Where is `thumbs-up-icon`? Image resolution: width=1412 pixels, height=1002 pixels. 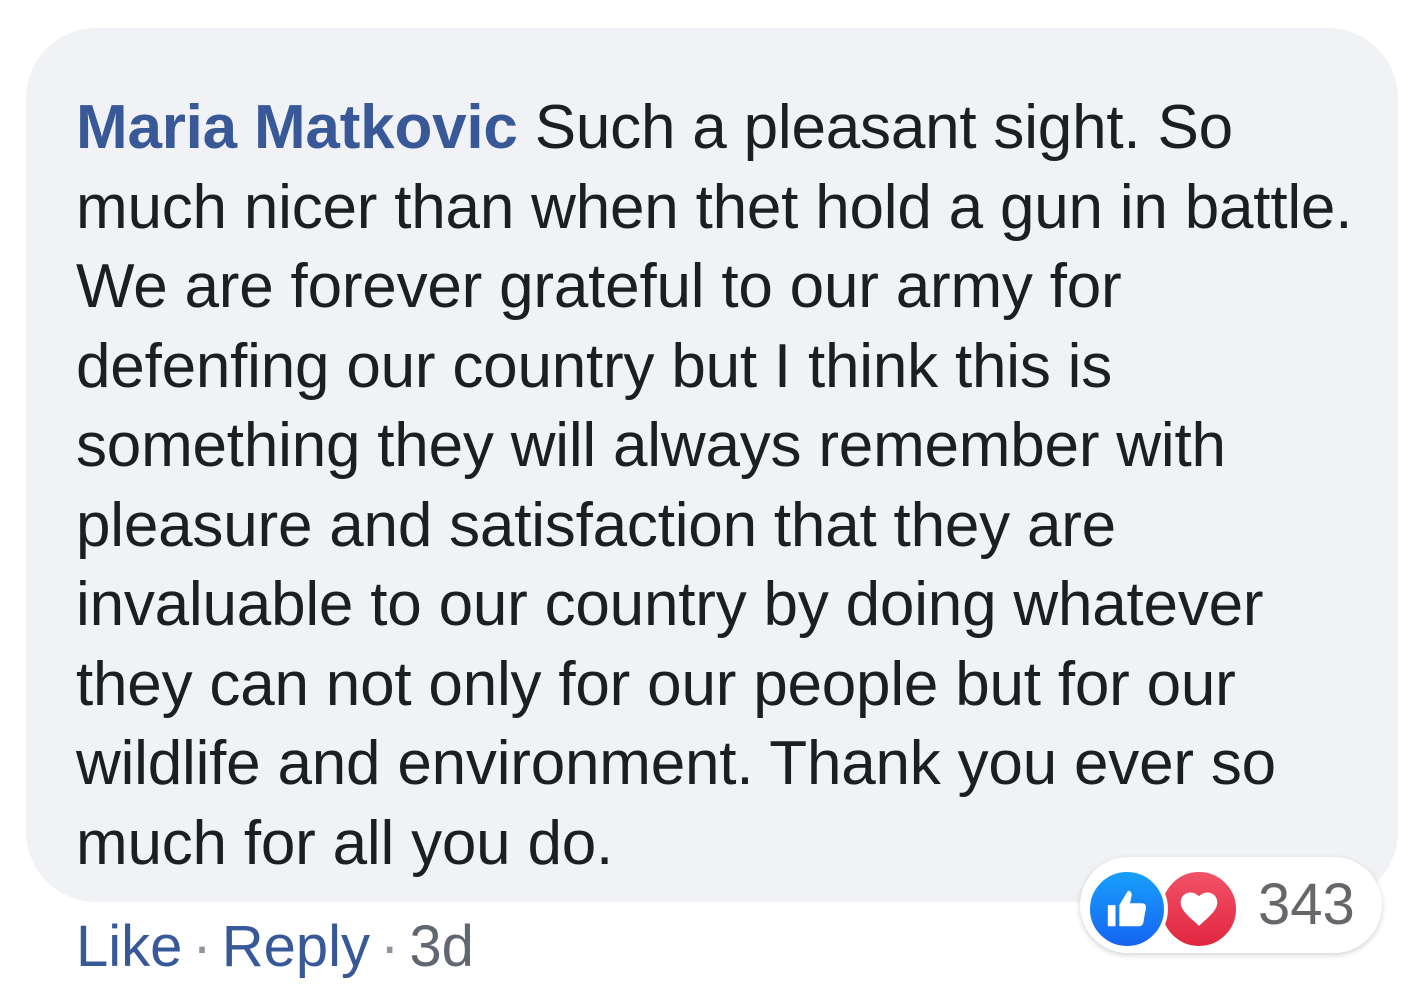 thumbs-up-icon is located at coordinates (1127, 908).